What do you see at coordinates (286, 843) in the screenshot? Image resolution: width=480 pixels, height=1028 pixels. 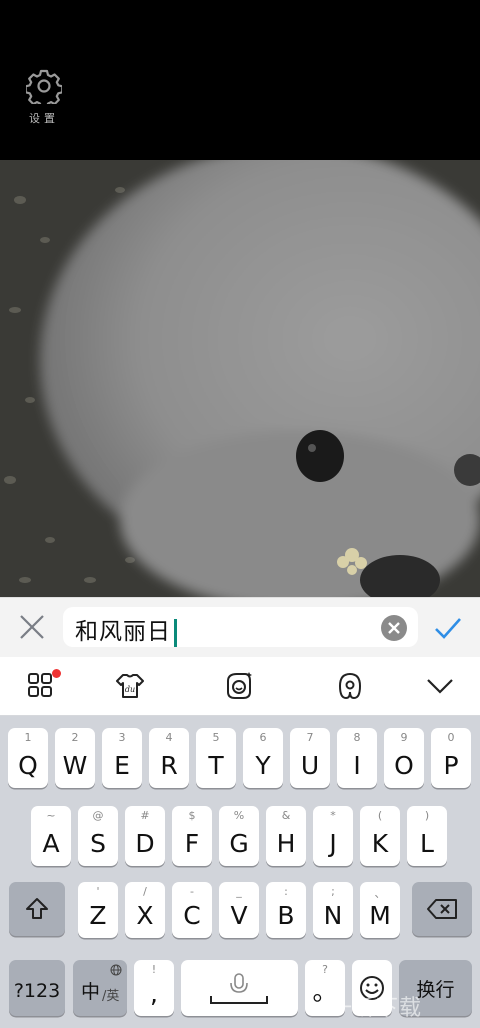 I see `key-label: H` at bounding box center [286, 843].